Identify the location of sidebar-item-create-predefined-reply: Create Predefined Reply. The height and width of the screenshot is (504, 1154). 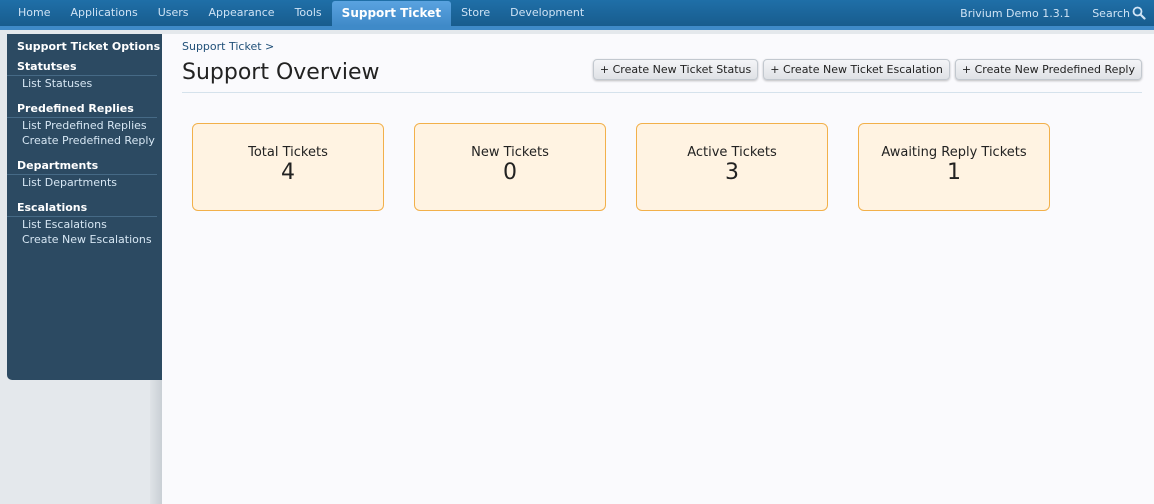
(85, 140).